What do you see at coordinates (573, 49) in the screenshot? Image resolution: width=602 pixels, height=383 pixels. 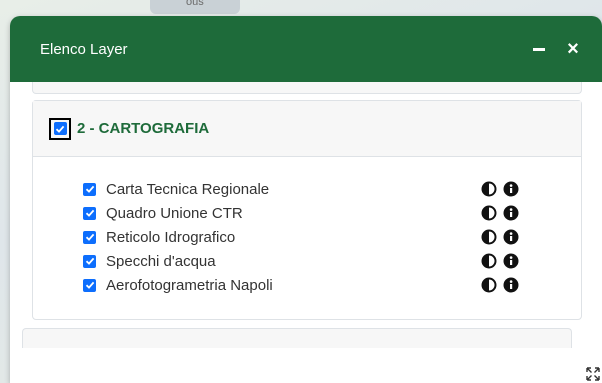 I see `close-button: ×` at bounding box center [573, 49].